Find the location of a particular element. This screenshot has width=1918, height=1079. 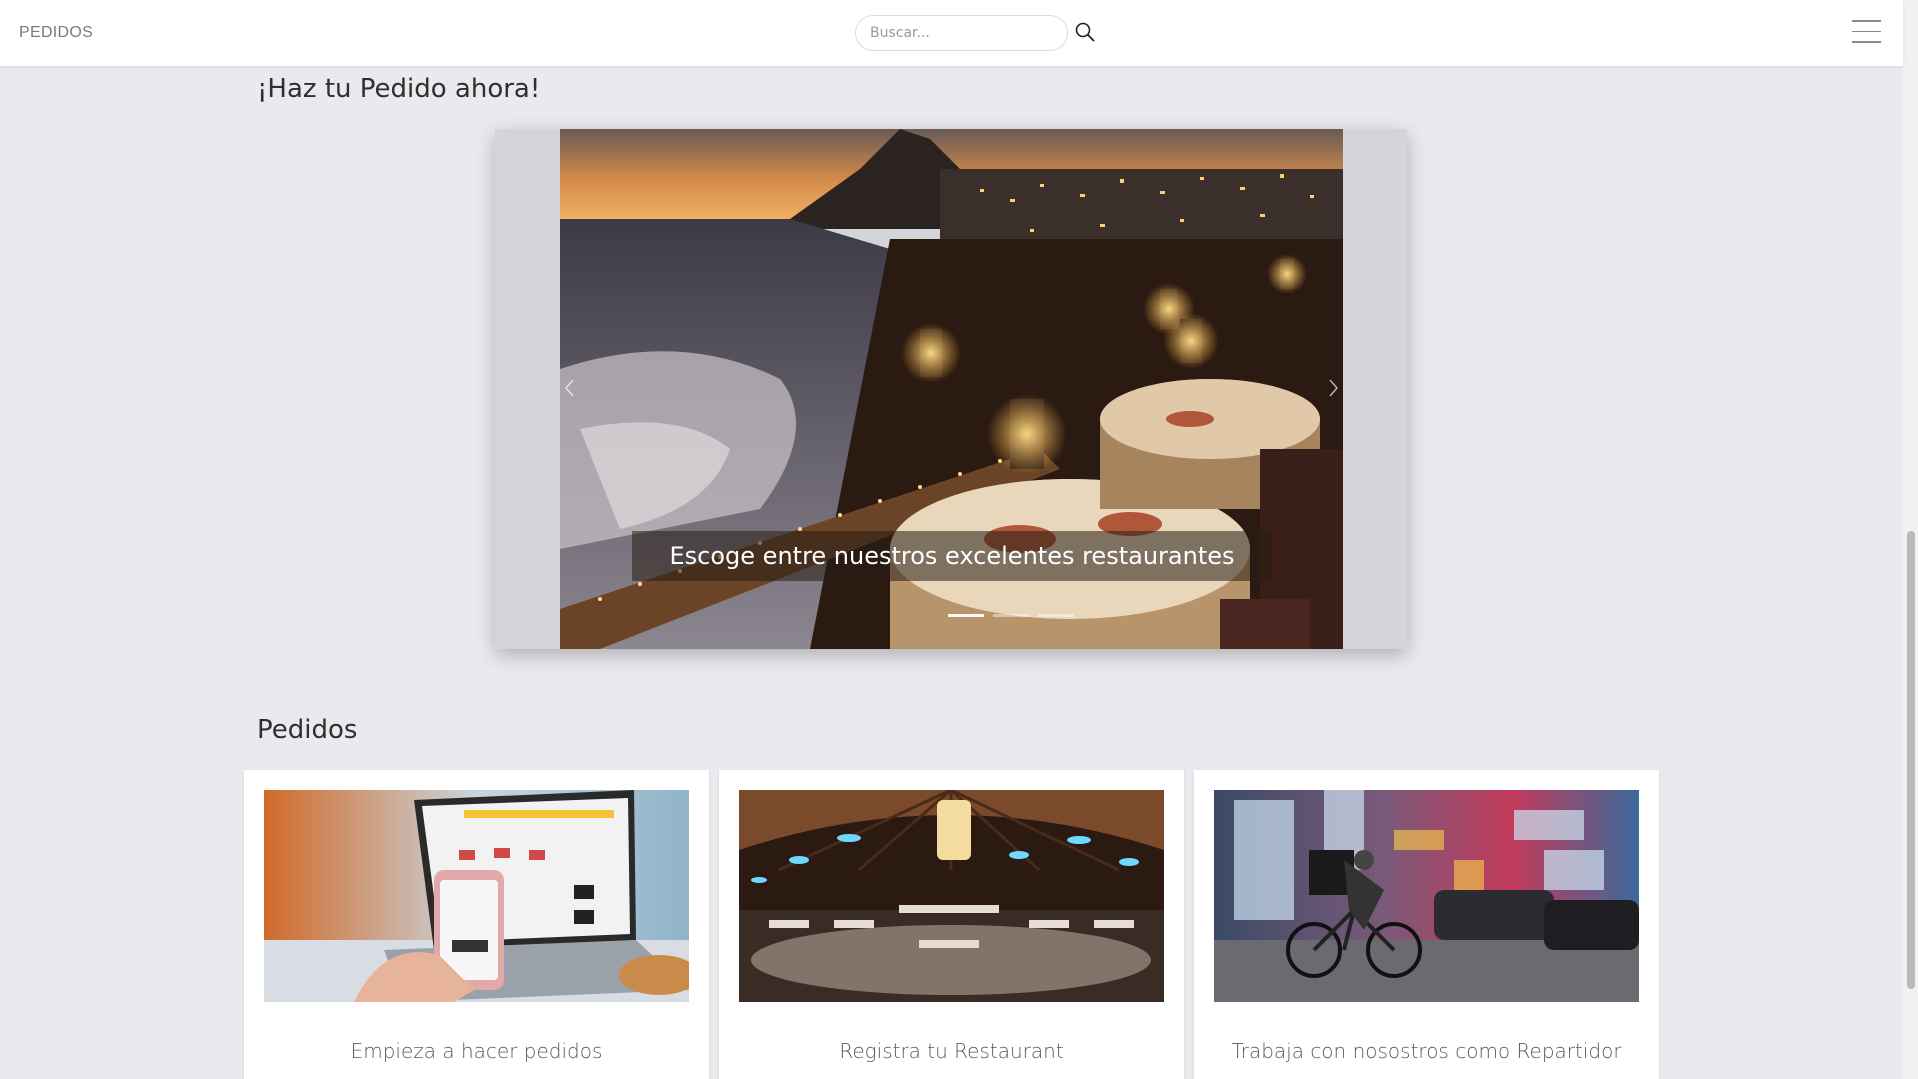

card-image-bike-courier is located at coordinates (1426, 896).